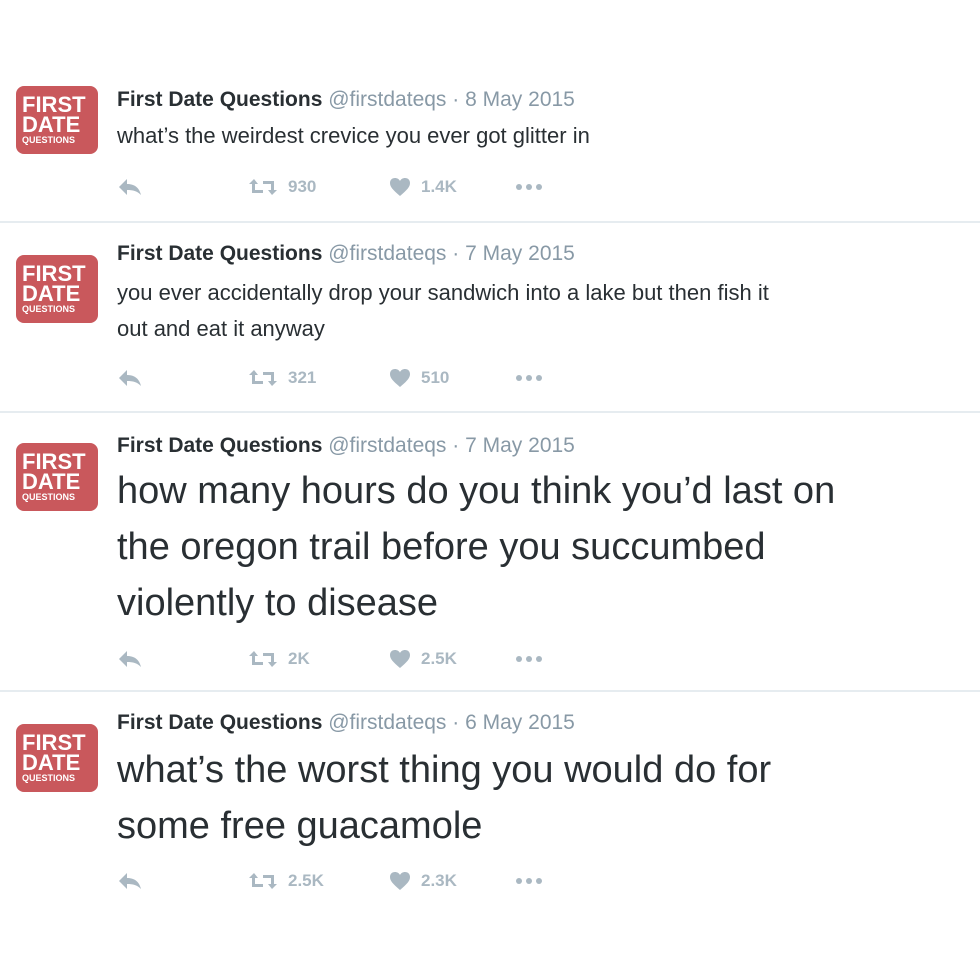 This screenshot has width=980, height=980. Describe the element at coordinates (286, 881) in the screenshot. I see `retweet-button: 2.5K` at that location.